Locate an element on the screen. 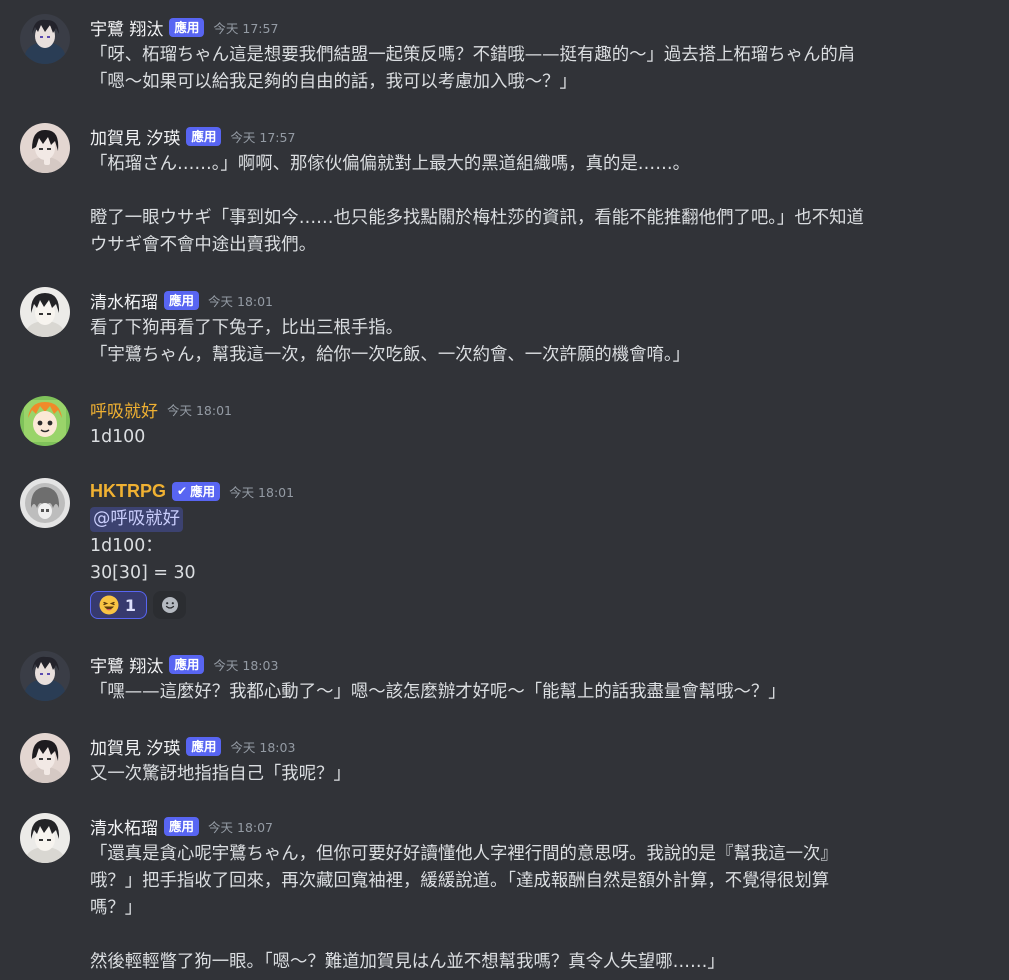 The image size is (1009, 980). message-content: 1d100 is located at coordinates (535, 437).